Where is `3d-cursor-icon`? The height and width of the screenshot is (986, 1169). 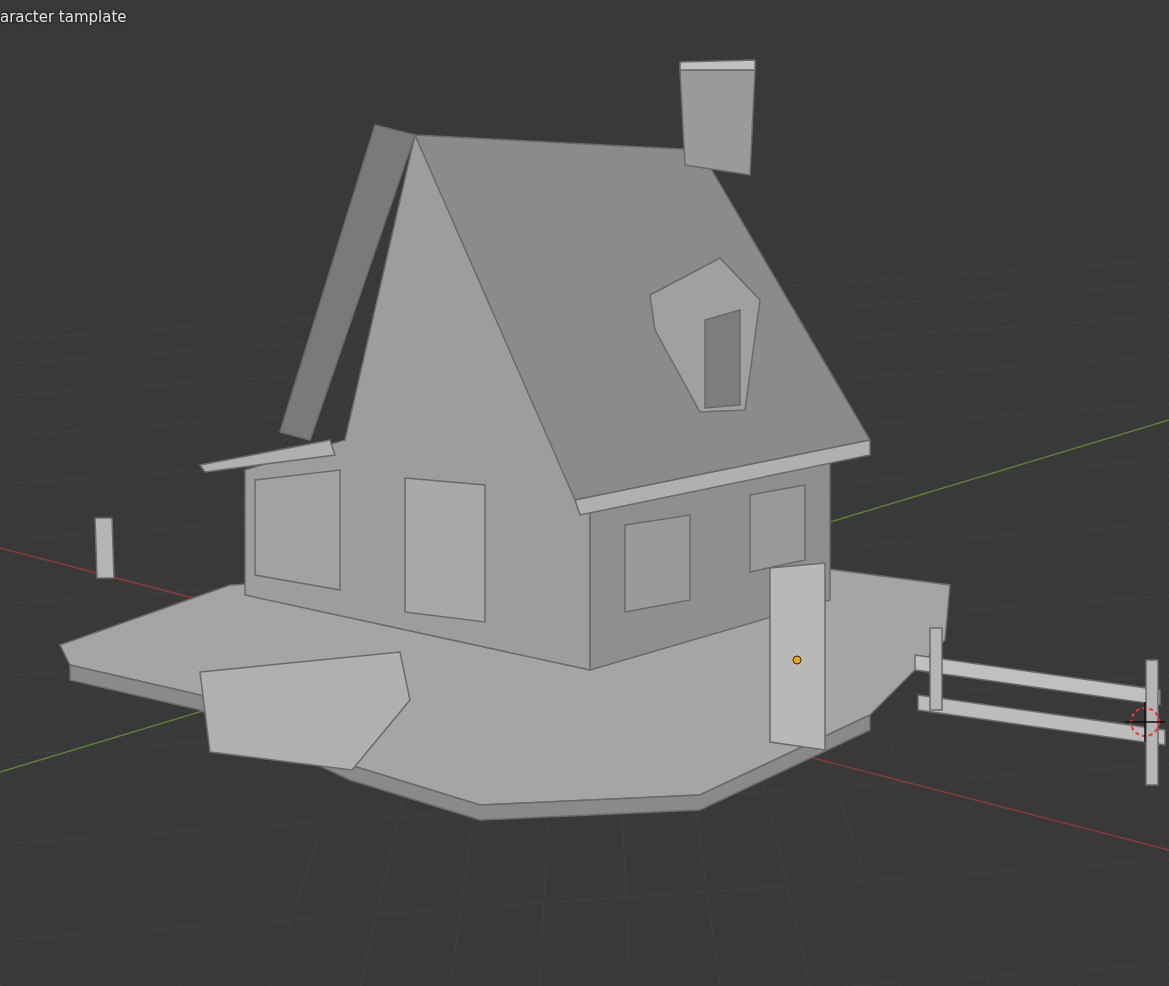 3d-cursor-icon is located at coordinates (1145, 722).